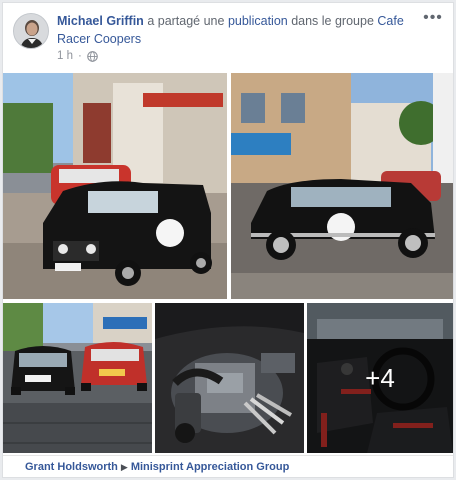 This screenshot has height=480, width=456. What do you see at coordinates (210, 467) in the screenshot?
I see `shared-group-link: Minisprint Appreciation Group` at bounding box center [210, 467].